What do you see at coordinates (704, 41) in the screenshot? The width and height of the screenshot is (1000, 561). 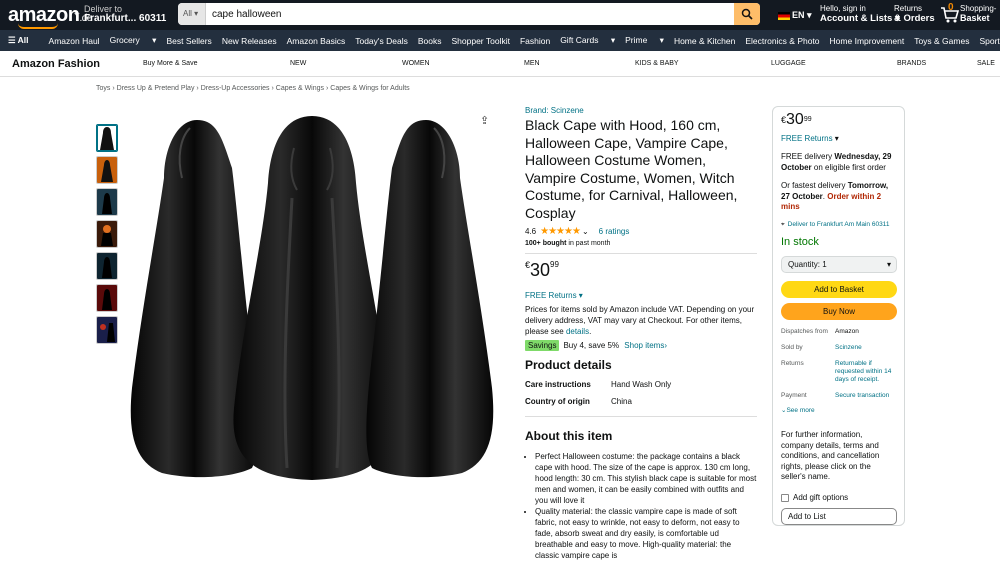 I see `nav-item: Home & Kitchen` at bounding box center [704, 41].